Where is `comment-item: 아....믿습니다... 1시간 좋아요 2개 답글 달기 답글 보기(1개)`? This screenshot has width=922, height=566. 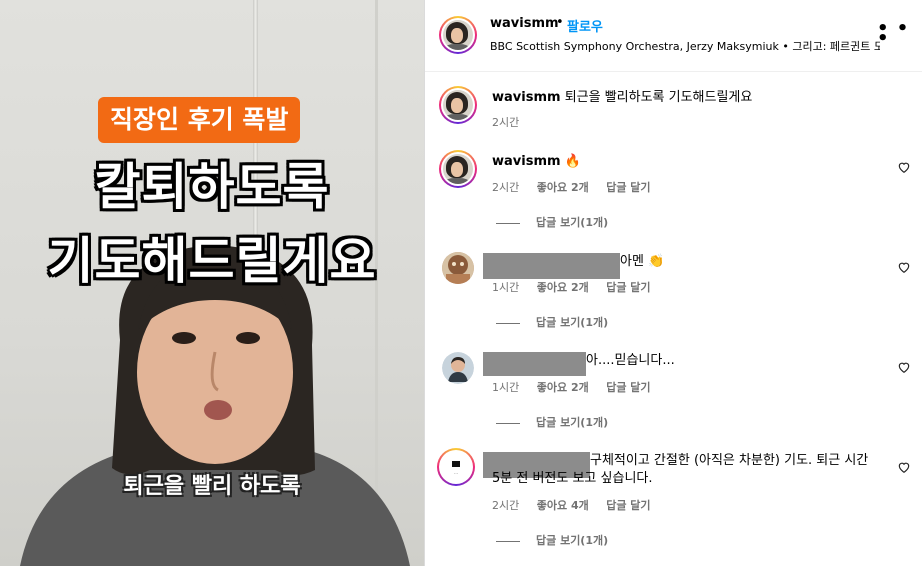
comment-item: 아....믿습니다... 1시간 좋아요 2개 답글 달기 답글 보기(1개) is located at coordinates (673, 393).